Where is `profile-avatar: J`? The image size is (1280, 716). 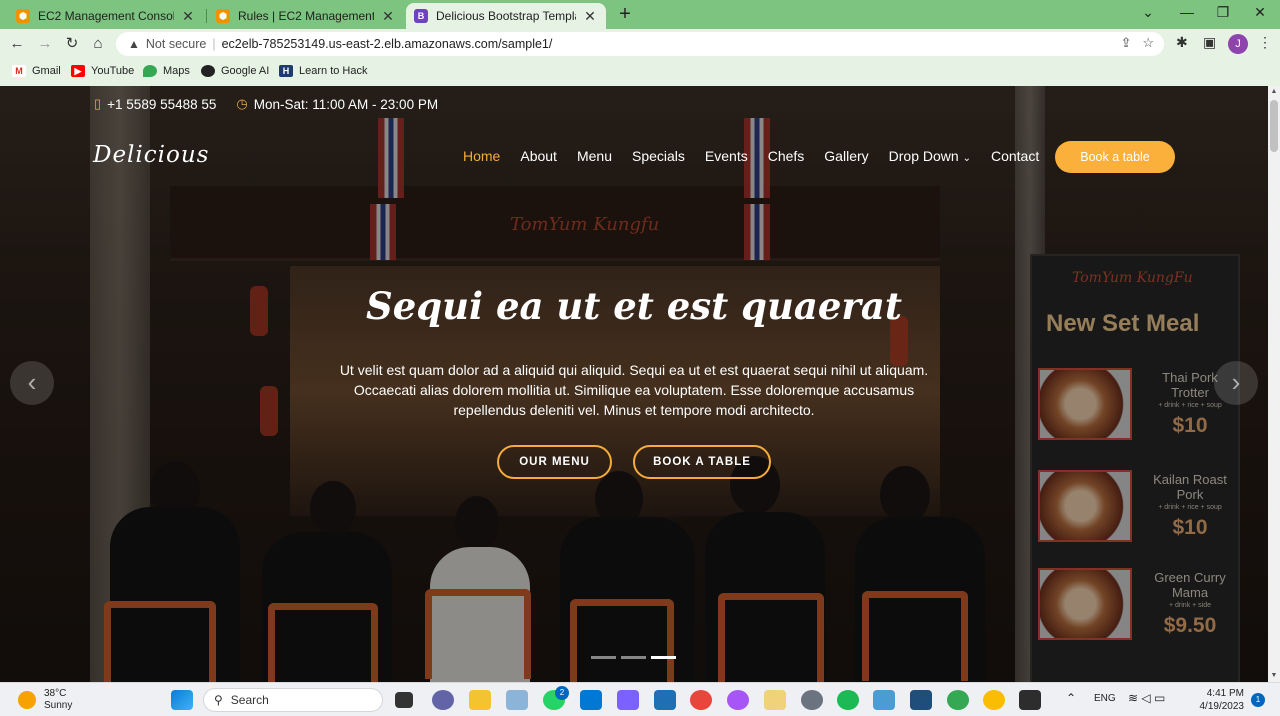
profile-avatar: J is located at coordinates (1238, 44).